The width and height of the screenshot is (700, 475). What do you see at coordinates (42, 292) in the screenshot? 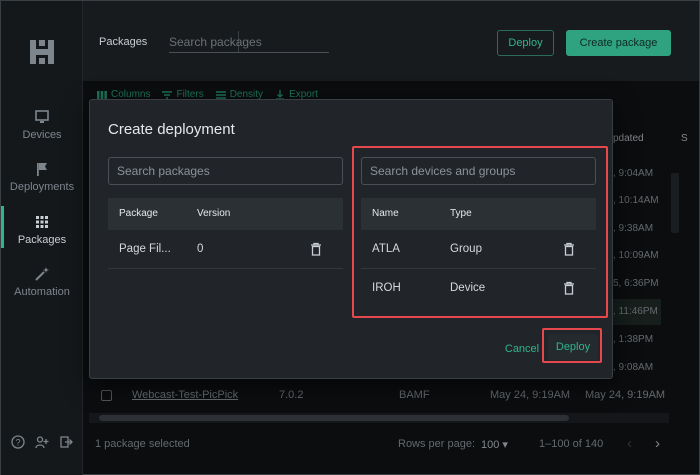
I see `sidebar-item-label: Automation` at bounding box center [42, 292].